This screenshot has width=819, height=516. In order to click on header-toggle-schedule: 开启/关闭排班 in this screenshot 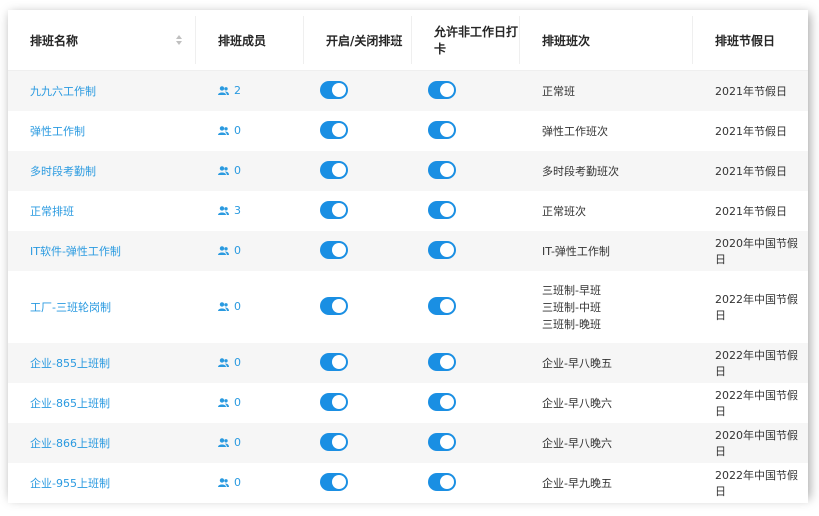, I will do `click(358, 40)`.